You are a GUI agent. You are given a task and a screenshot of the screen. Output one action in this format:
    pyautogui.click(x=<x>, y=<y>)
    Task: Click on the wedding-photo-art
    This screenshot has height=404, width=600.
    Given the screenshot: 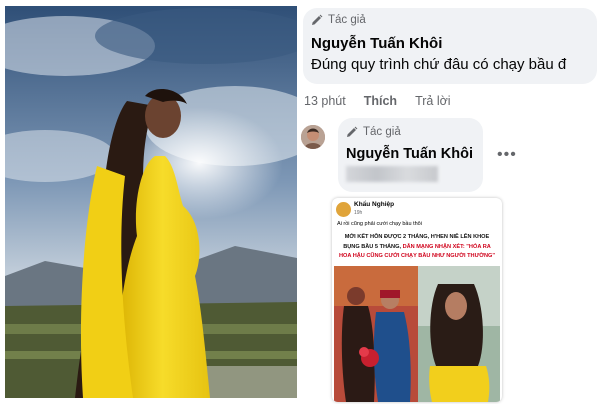 What is the action you would take?
    pyautogui.click(x=376, y=334)
    